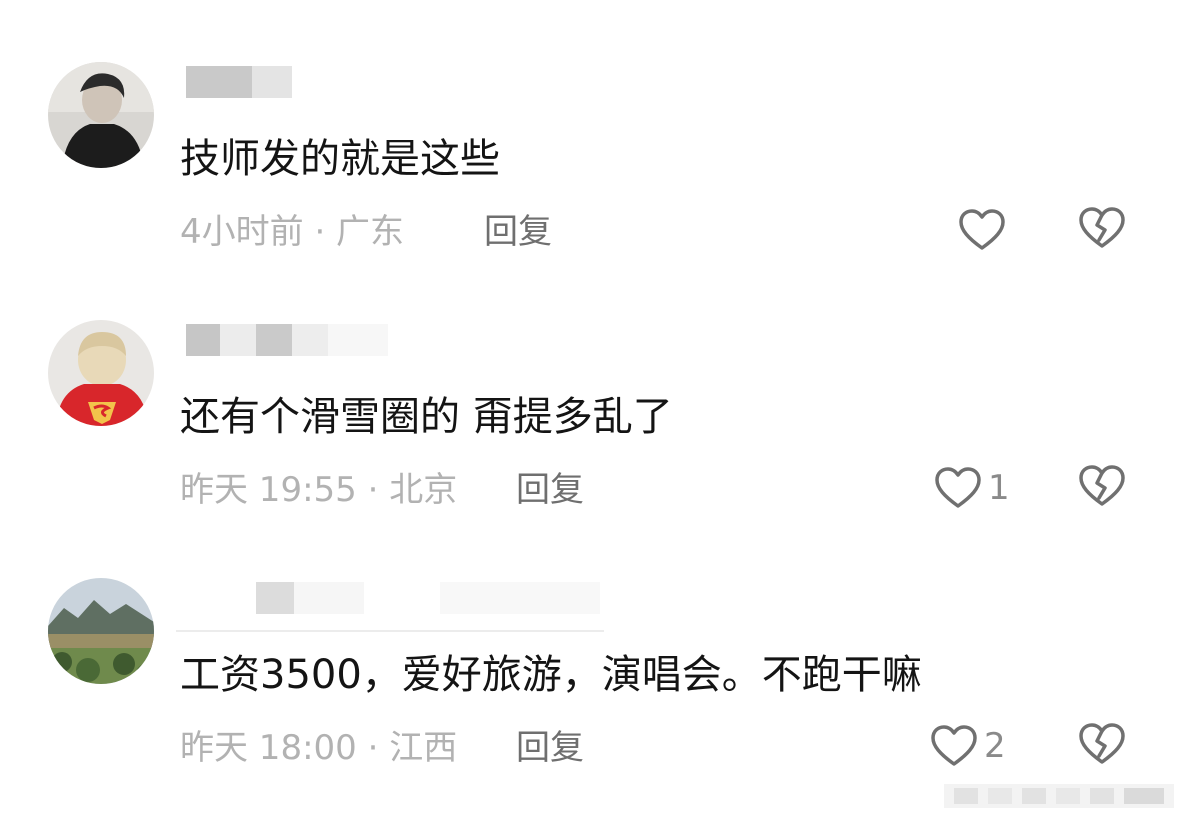  I want to click on comment-text: 还有个滑雪圈的 甭提多乱了, so click(426, 417).